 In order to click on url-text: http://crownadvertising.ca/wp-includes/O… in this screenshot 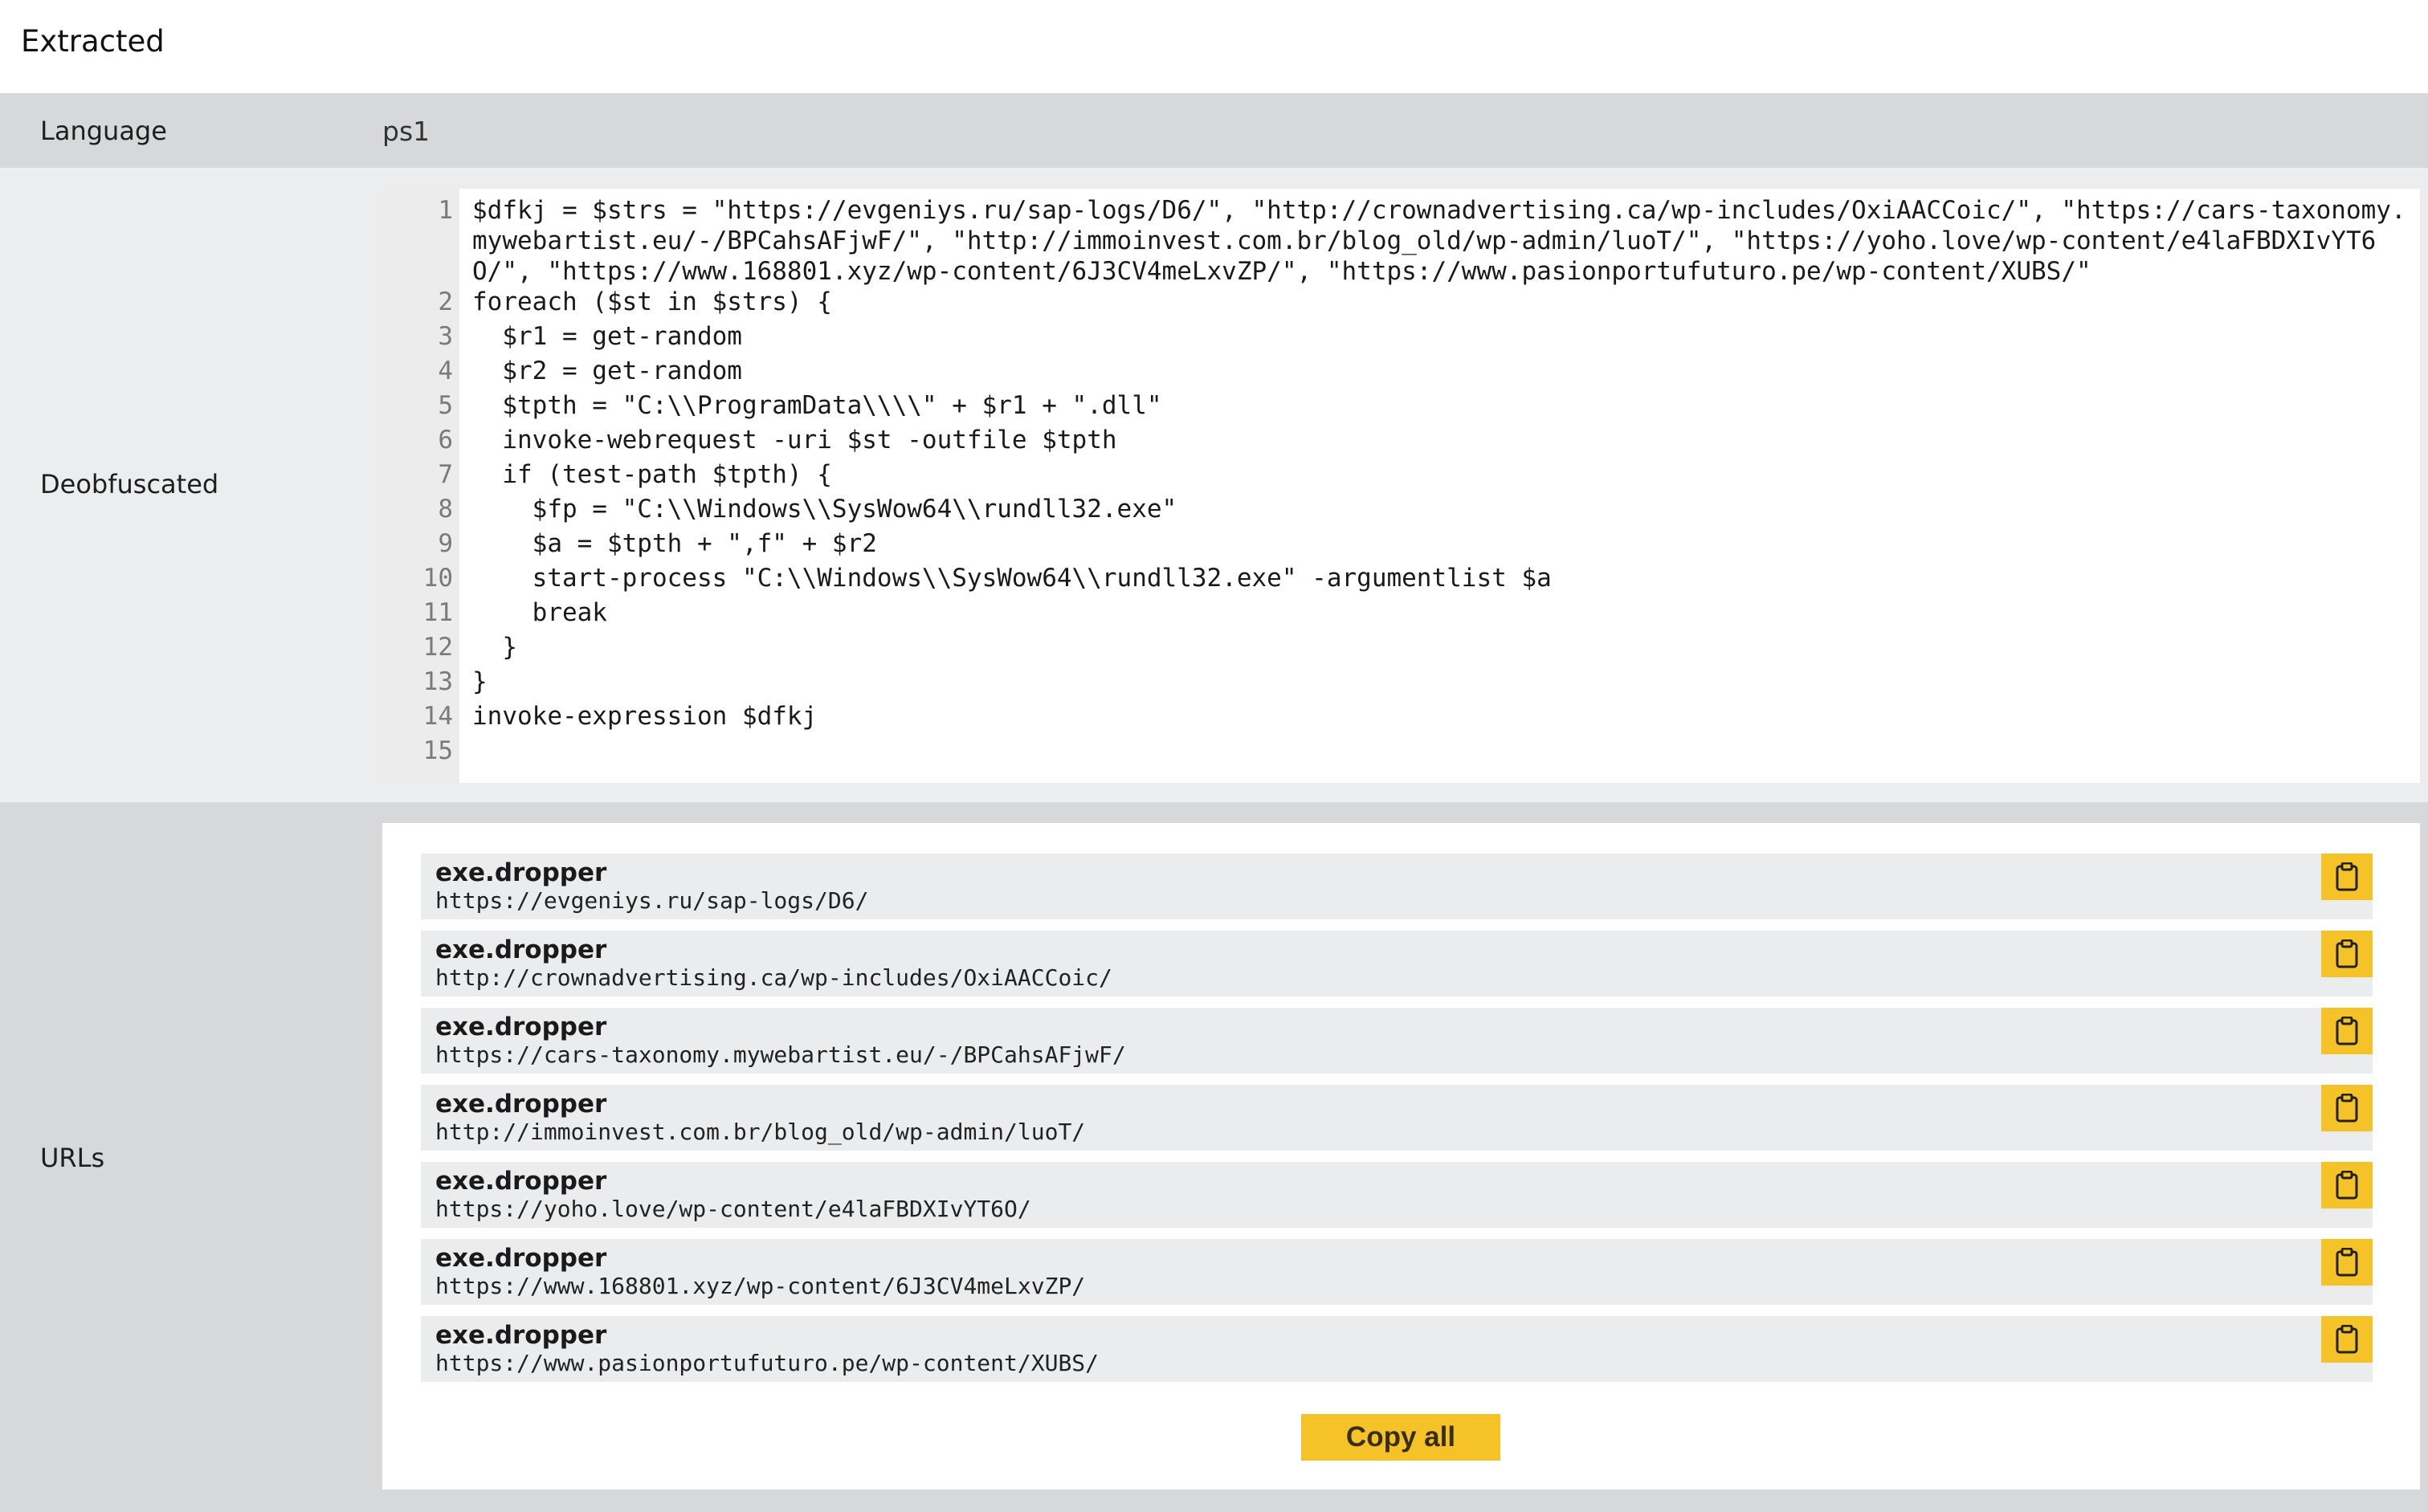, I will do `click(774, 978)`.